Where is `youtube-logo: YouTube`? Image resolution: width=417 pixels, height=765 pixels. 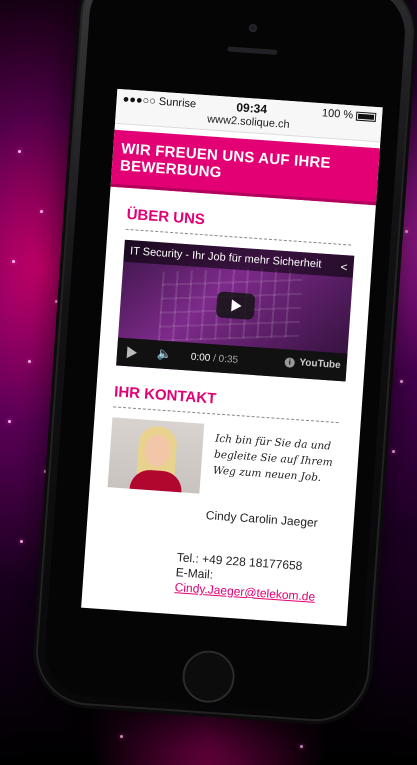
youtube-logo: YouTube is located at coordinates (320, 364).